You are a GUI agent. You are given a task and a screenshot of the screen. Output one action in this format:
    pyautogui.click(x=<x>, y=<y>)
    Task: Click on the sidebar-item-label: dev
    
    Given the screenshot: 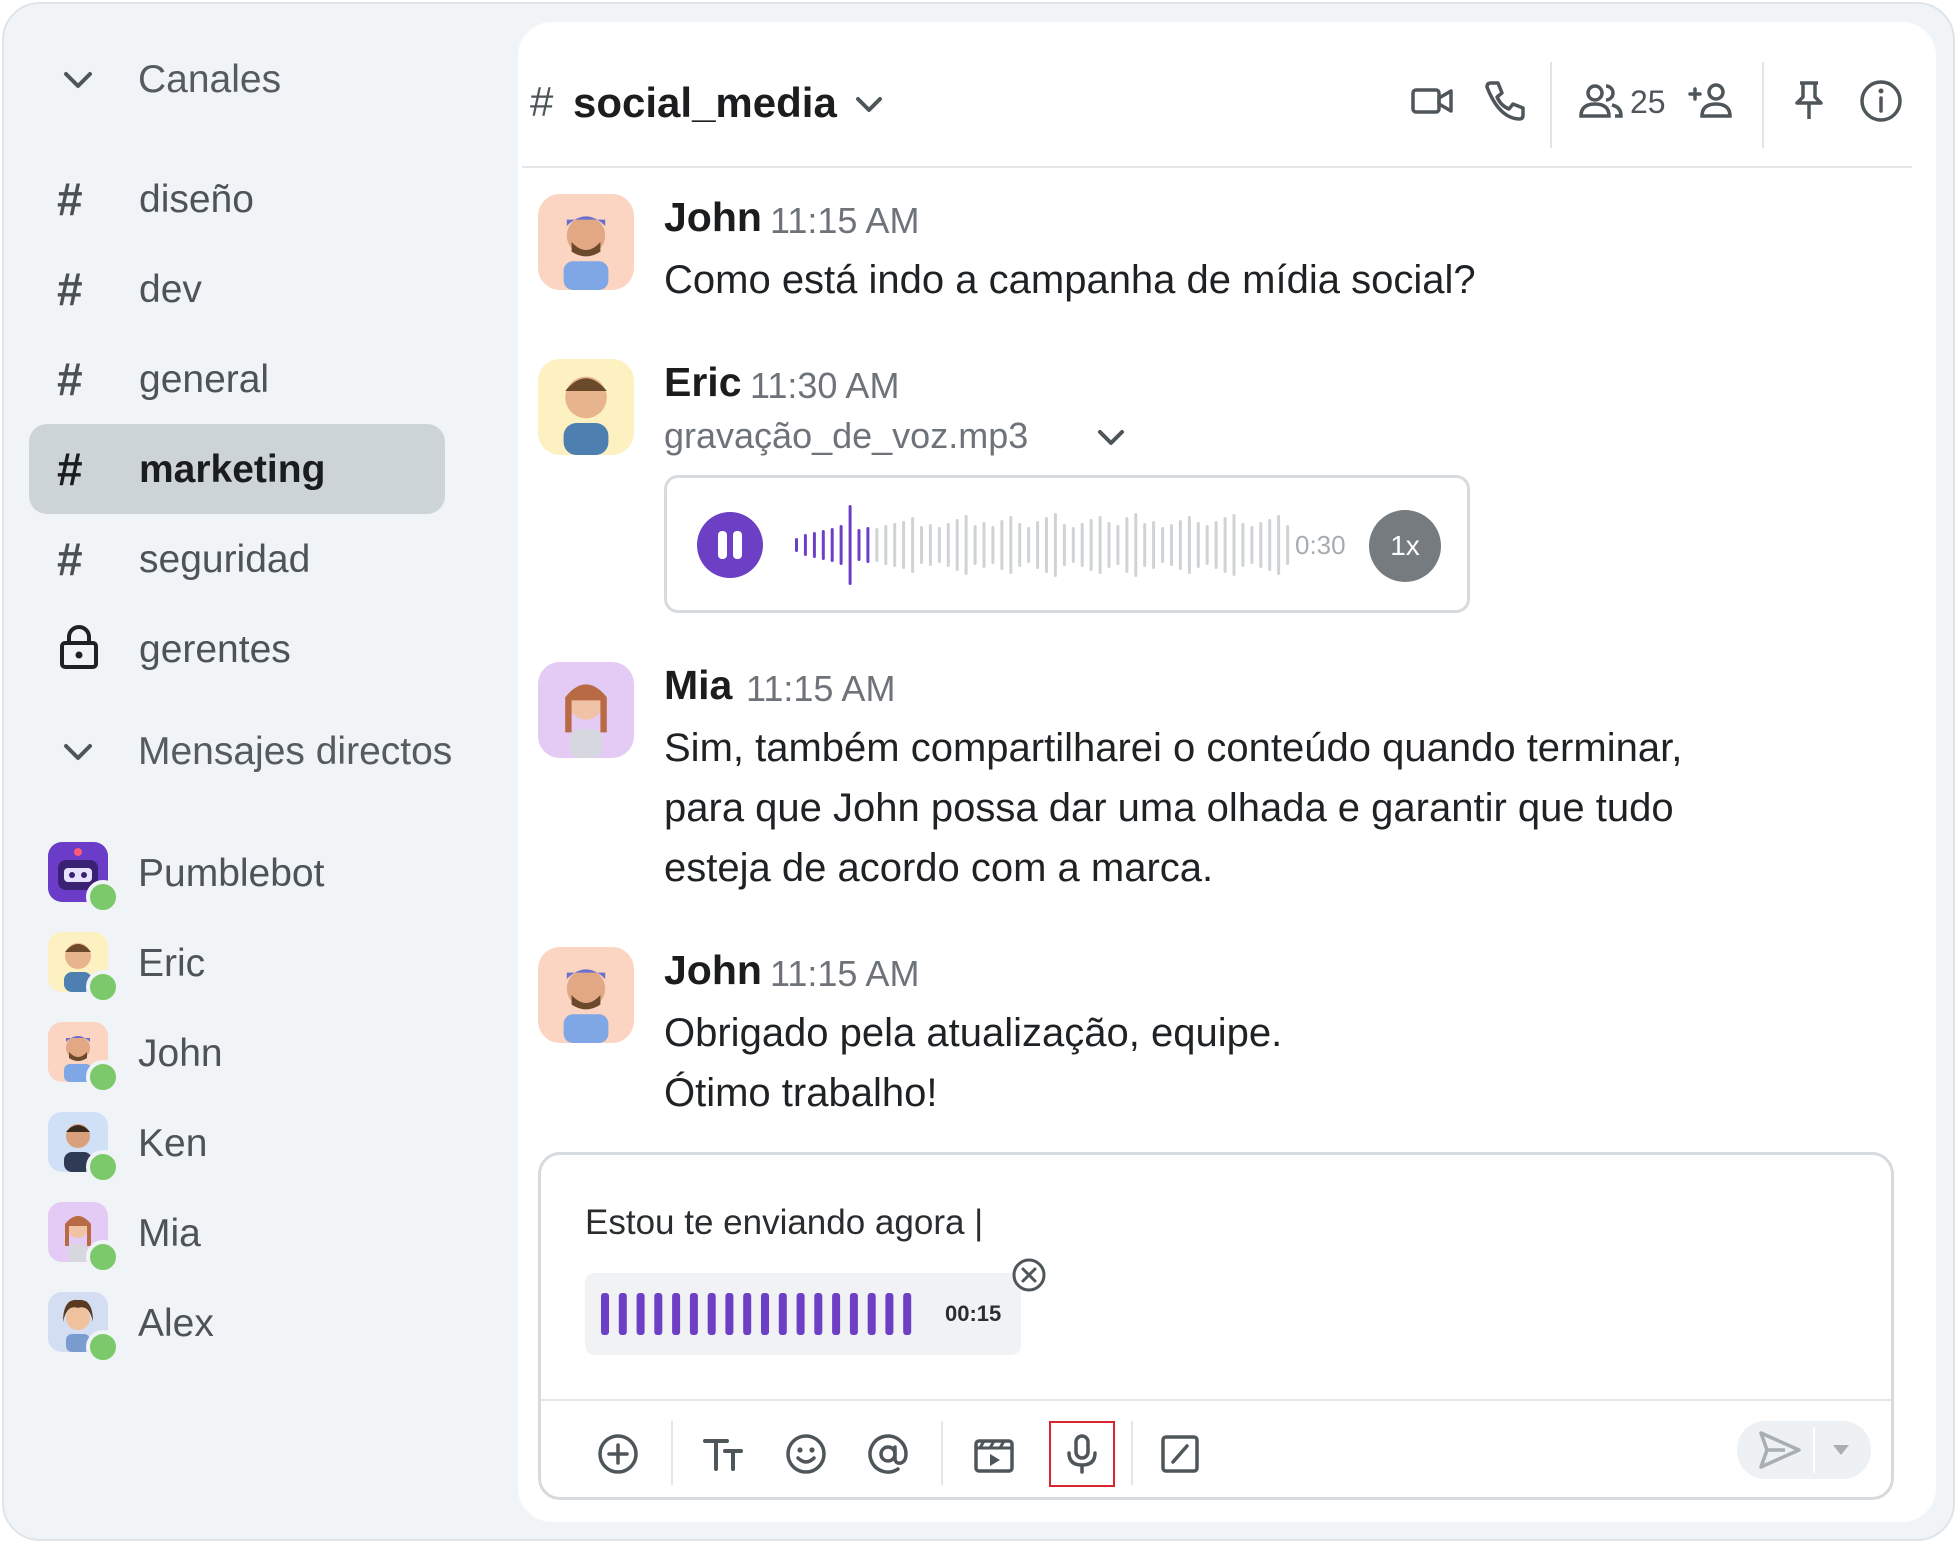 What is the action you would take?
    pyautogui.click(x=170, y=289)
    